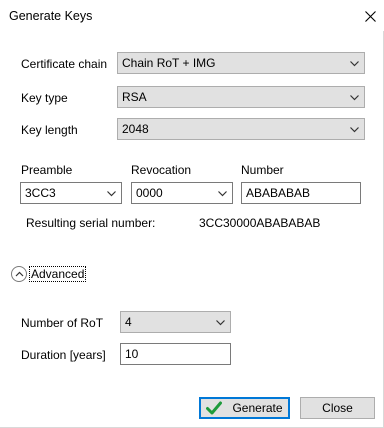  I want to click on key-type-value: RSA, so click(134, 97).